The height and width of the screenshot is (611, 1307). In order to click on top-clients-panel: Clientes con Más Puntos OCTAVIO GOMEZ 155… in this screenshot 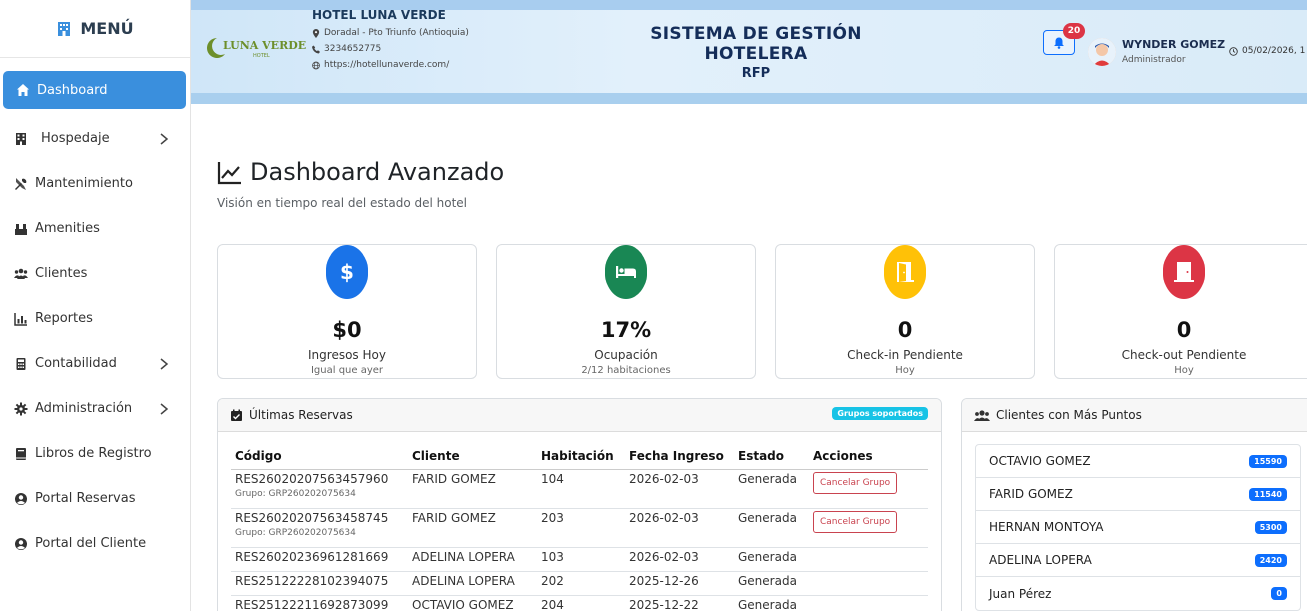, I will do `click(1134, 504)`.